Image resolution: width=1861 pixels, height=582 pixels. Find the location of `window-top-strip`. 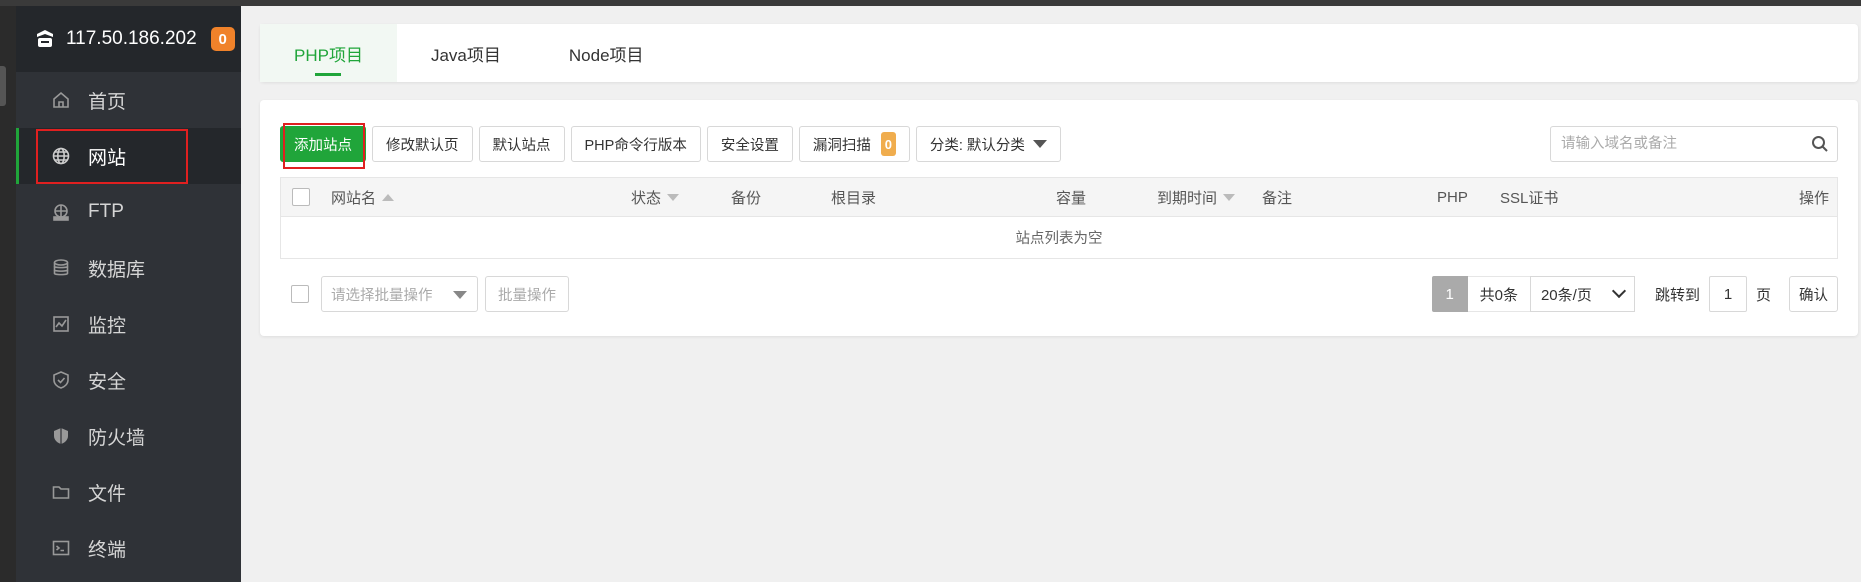

window-top-strip is located at coordinates (930, 3).